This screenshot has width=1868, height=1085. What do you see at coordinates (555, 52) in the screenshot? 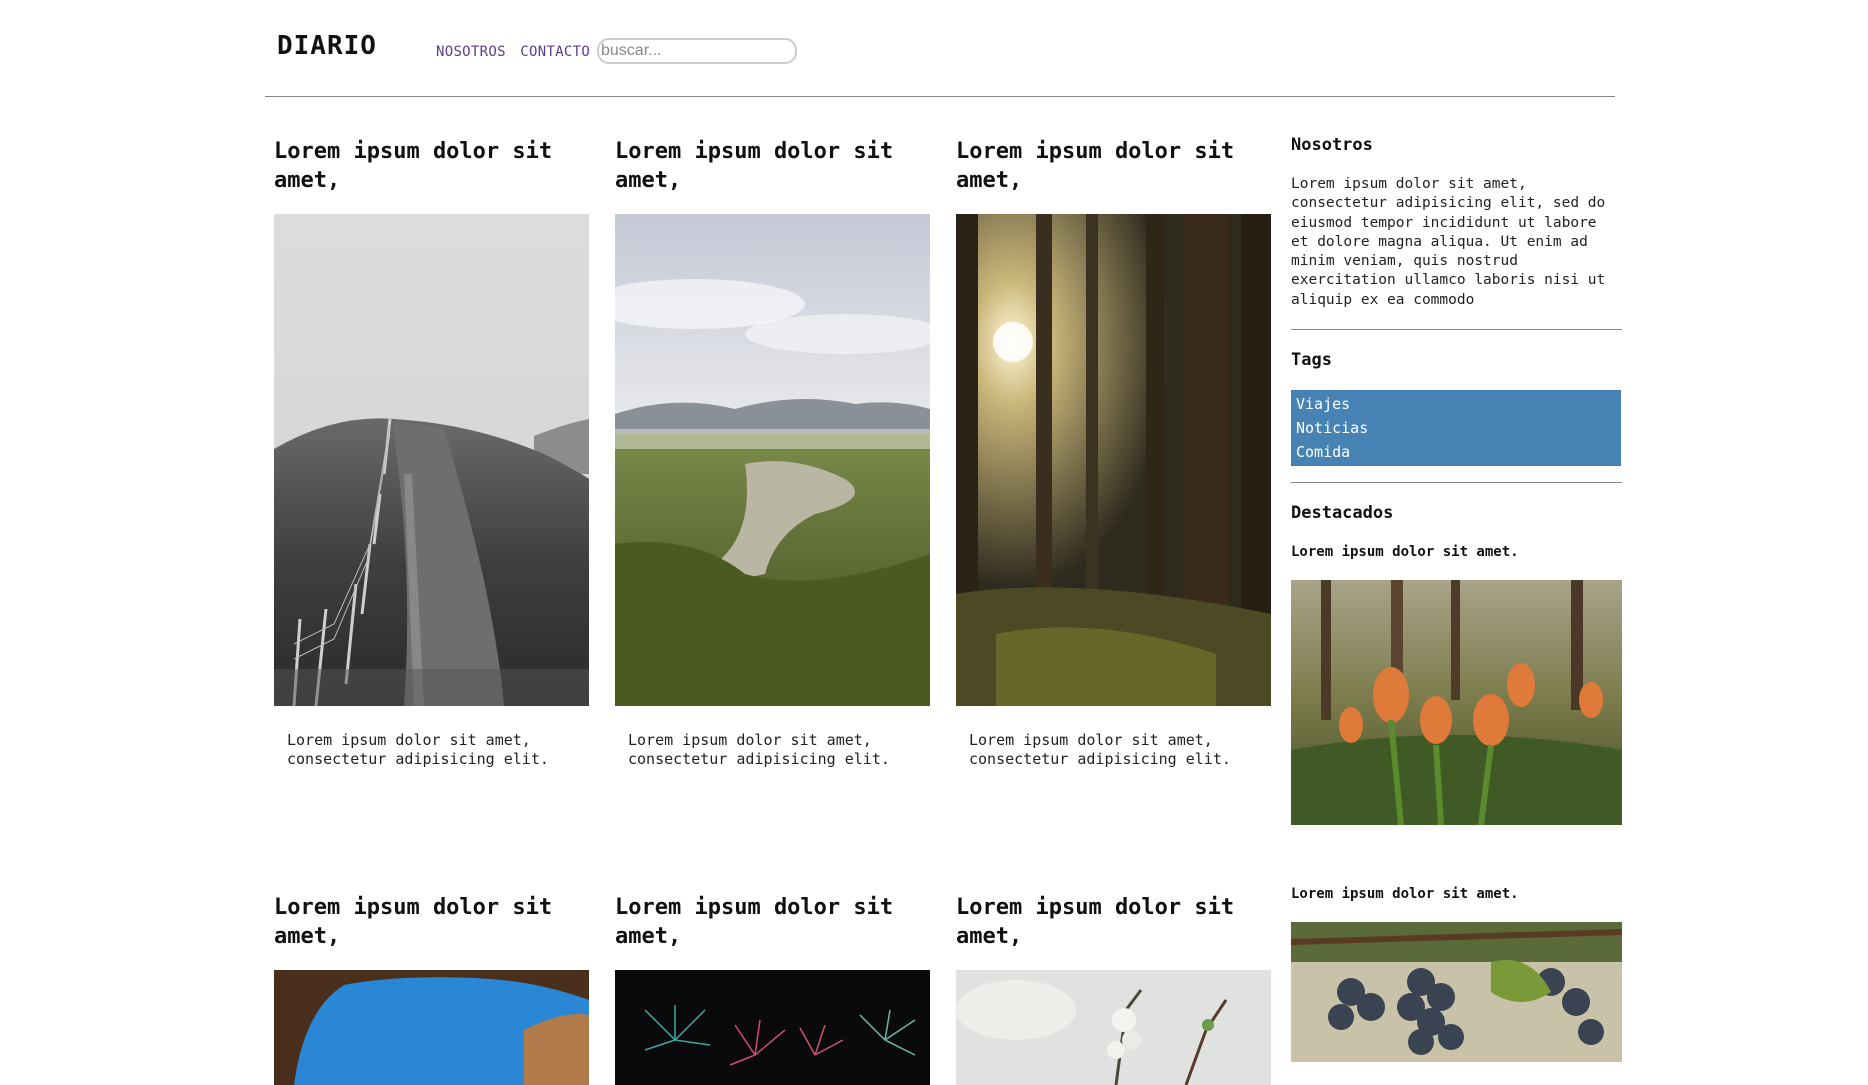
I see `nav-link-contacto: CONTACTO` at bounding box center [555, 52].